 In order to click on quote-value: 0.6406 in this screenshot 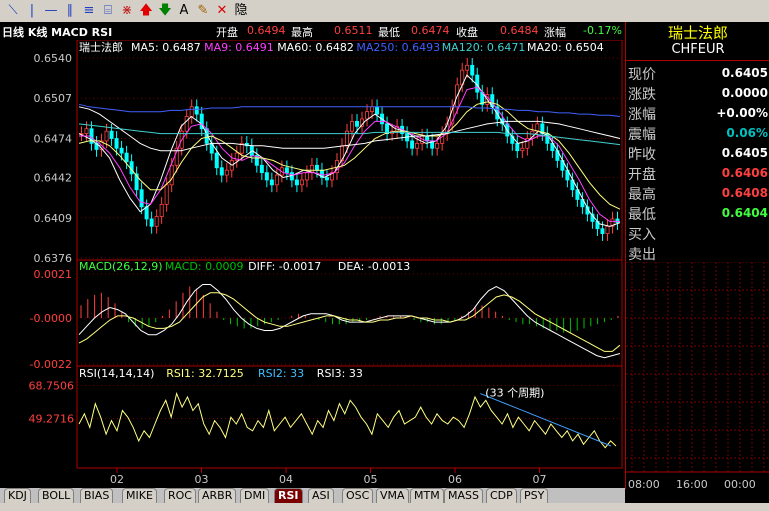, I will do `click(744, 173)`.